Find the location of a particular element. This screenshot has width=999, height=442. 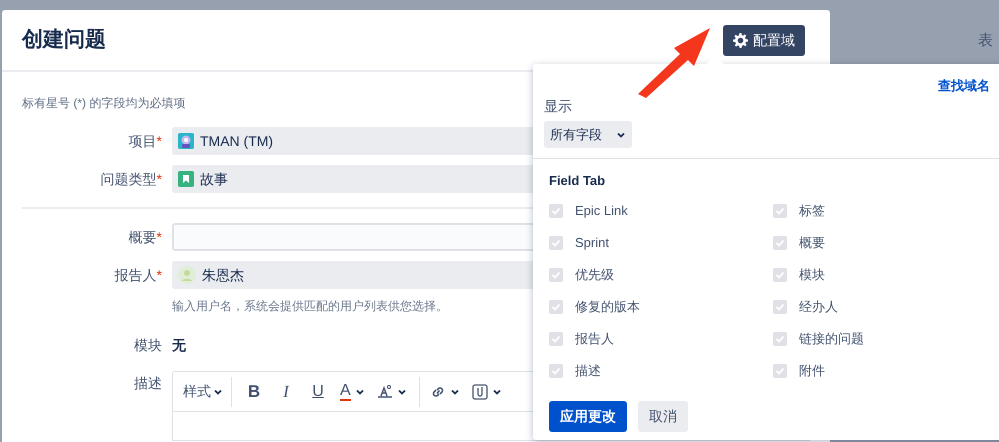

checkbox-label: 链接的问题 is located at coordinates (831, 339).